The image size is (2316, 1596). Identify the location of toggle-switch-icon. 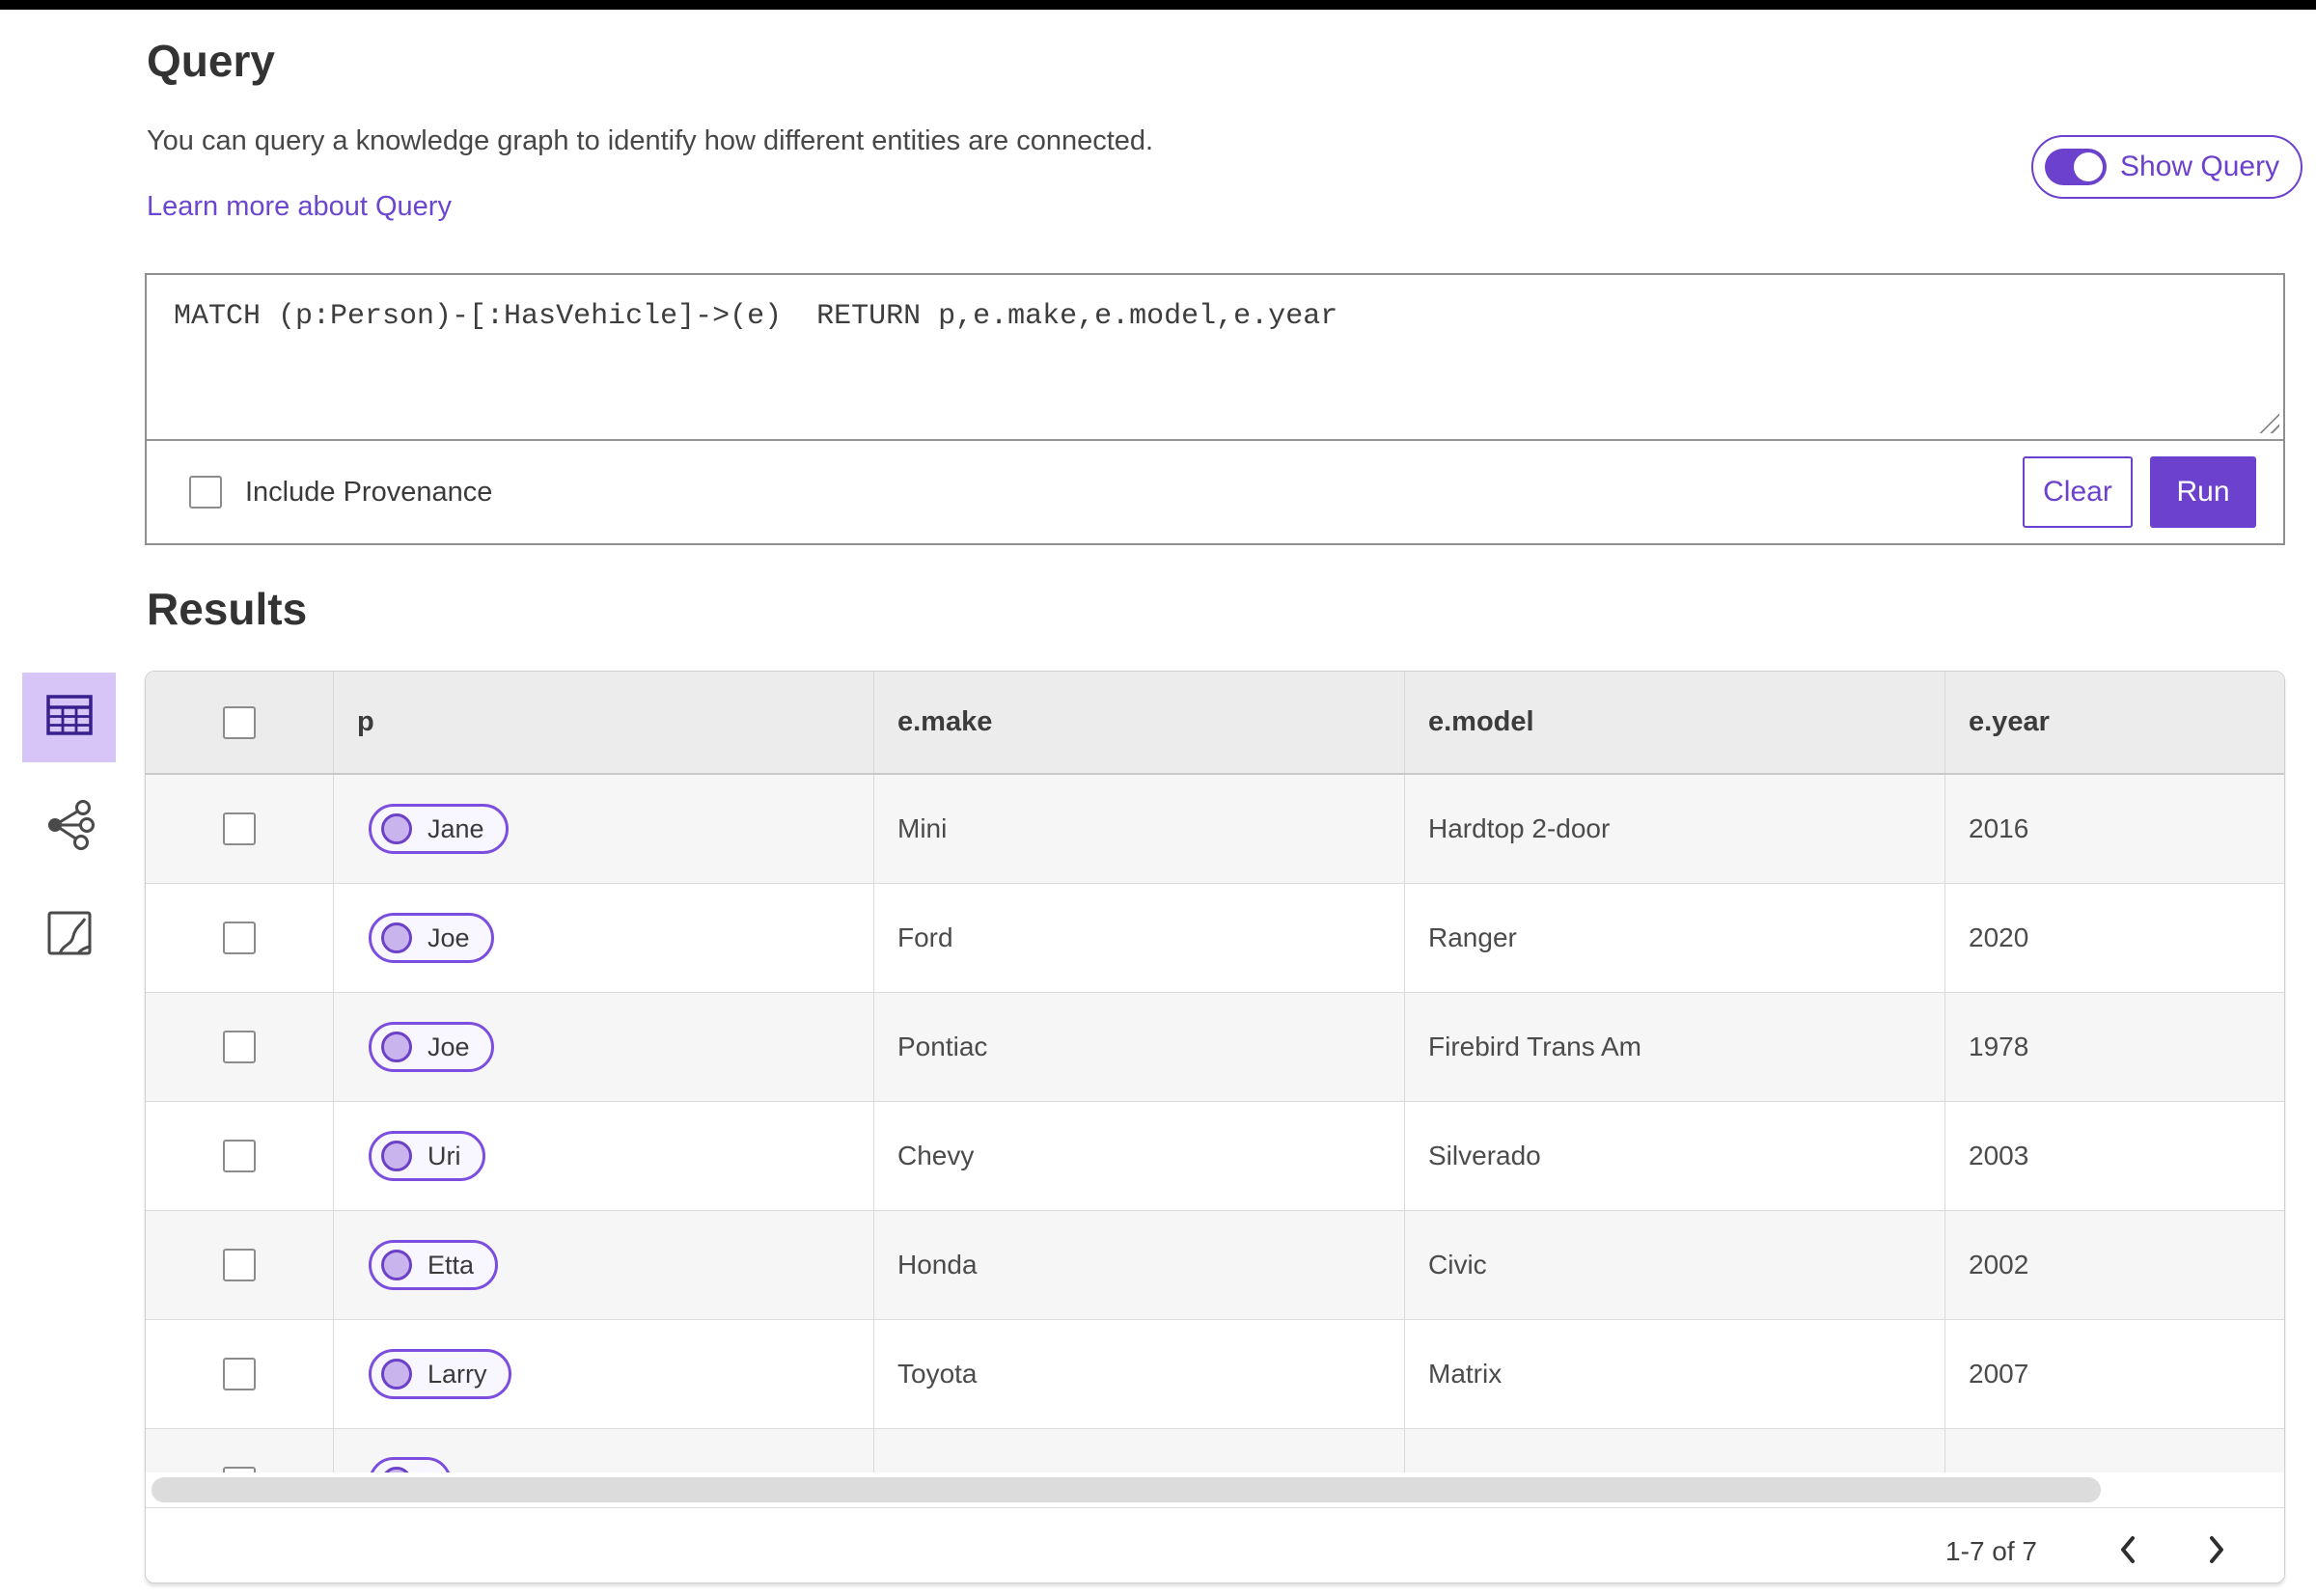
(2076, 167).